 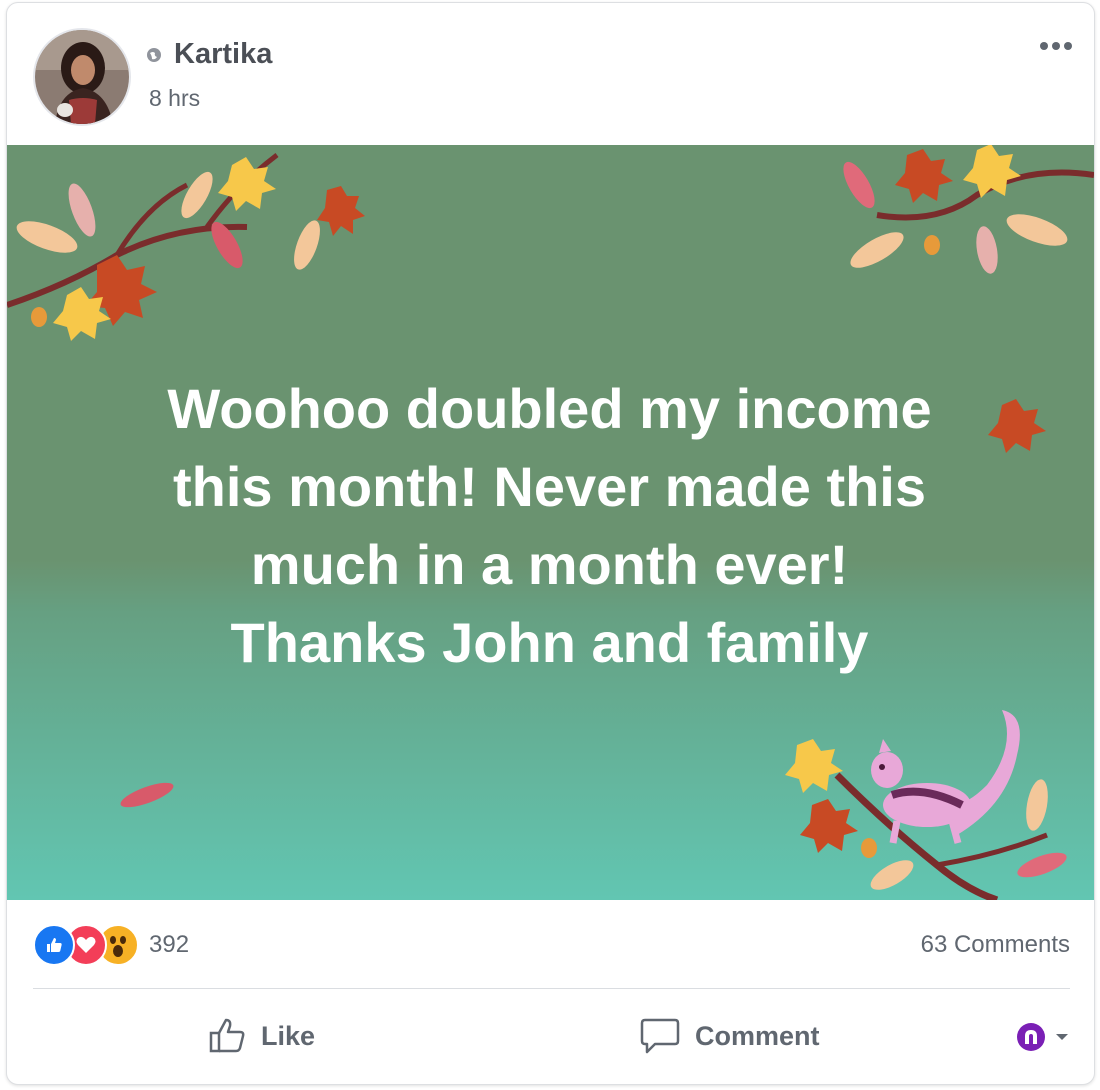 I want to click on avatar-photo, so click(x=82, y=77).